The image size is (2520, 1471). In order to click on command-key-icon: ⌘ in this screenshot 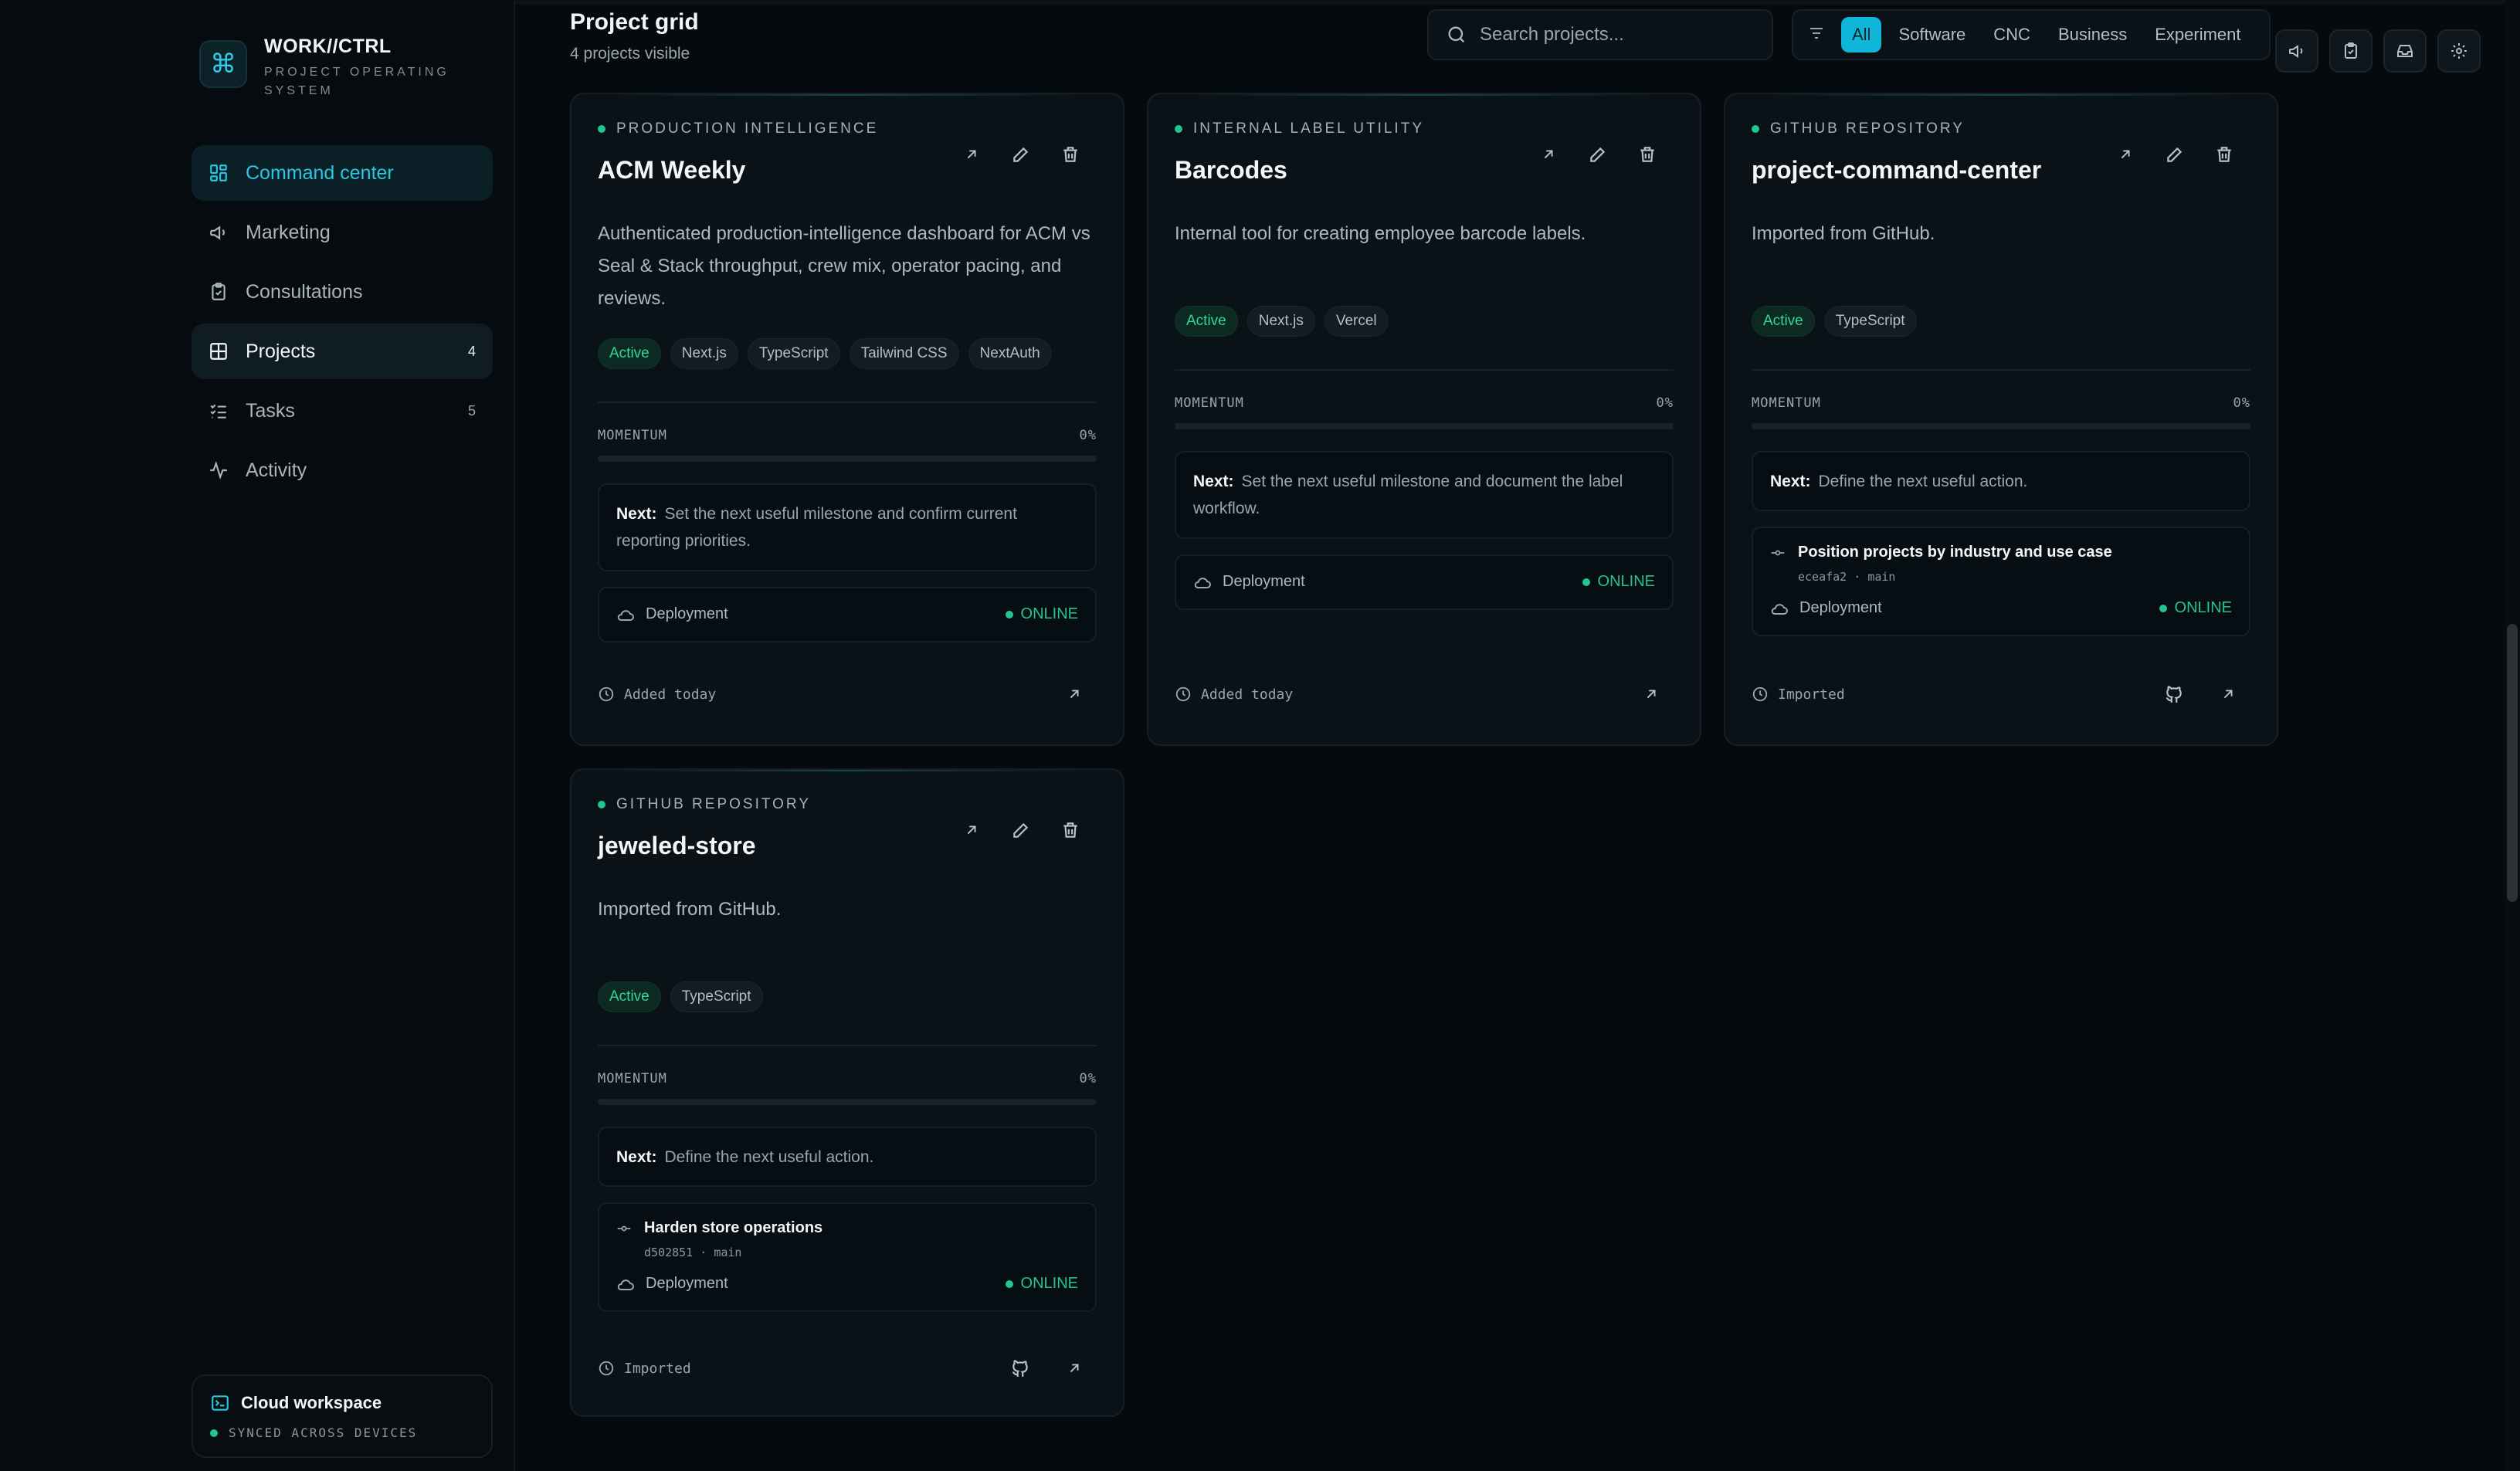, I will do `click(223, 64)`.